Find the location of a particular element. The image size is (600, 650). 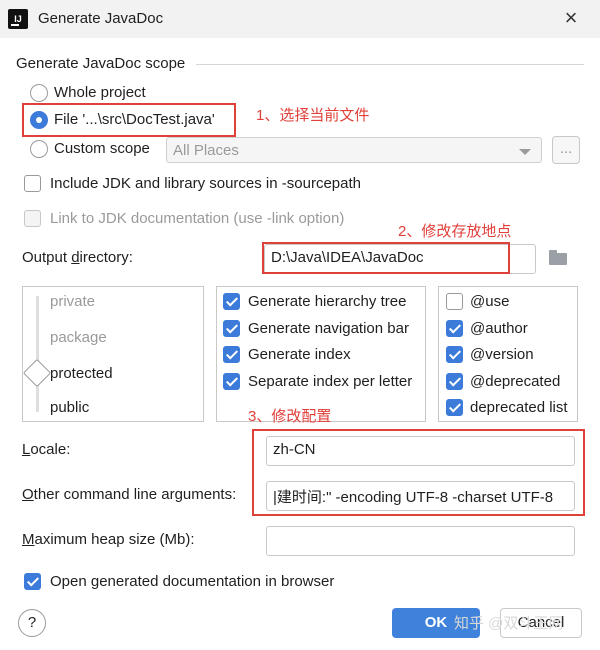

open-browser-checkbox is located at coordinates (32, 581).